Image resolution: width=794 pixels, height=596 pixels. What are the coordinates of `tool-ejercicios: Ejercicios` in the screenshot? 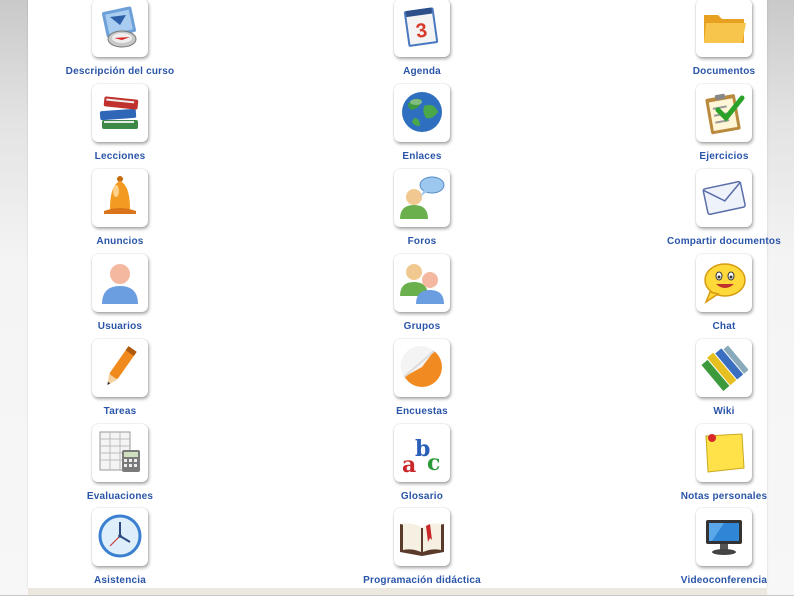 It's located at (719, 128).